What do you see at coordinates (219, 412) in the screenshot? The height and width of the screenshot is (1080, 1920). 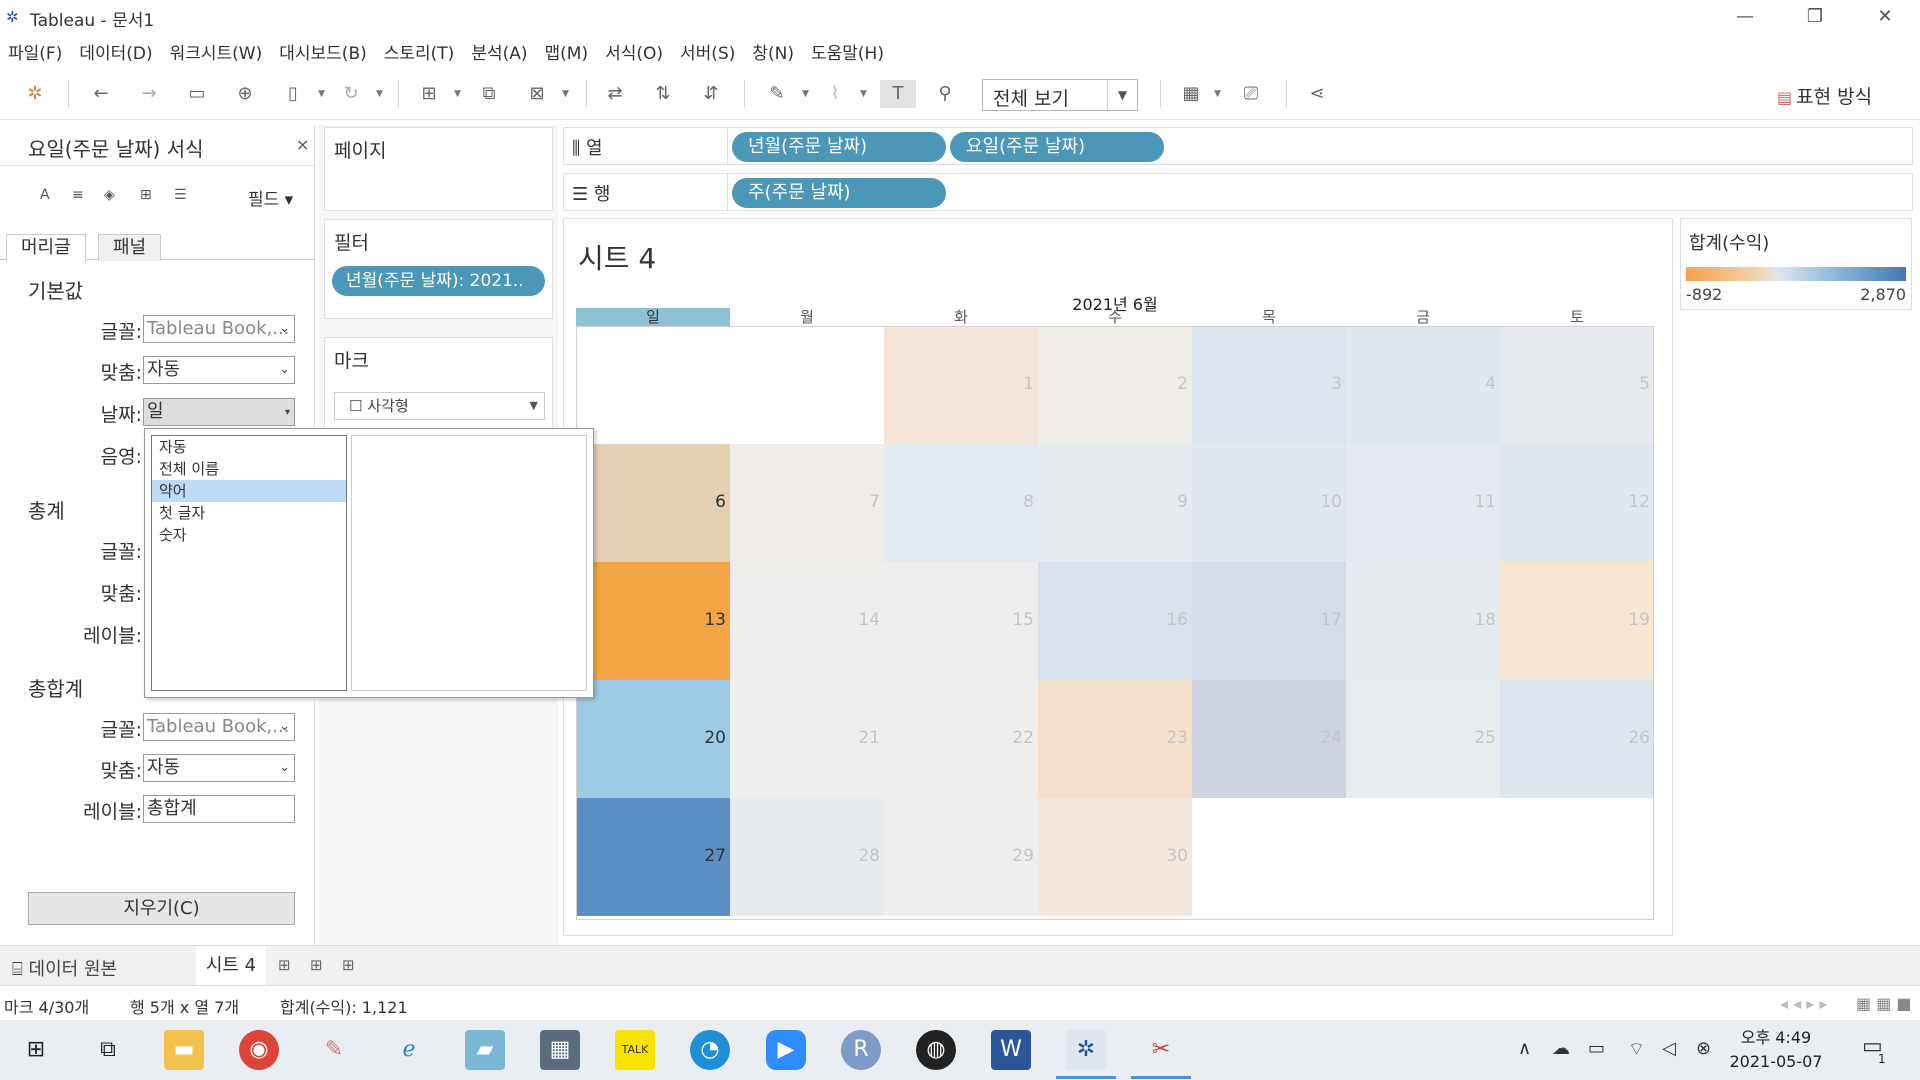 I see `default-dates-select: 일 ▾` at bounding box center [219, 412].